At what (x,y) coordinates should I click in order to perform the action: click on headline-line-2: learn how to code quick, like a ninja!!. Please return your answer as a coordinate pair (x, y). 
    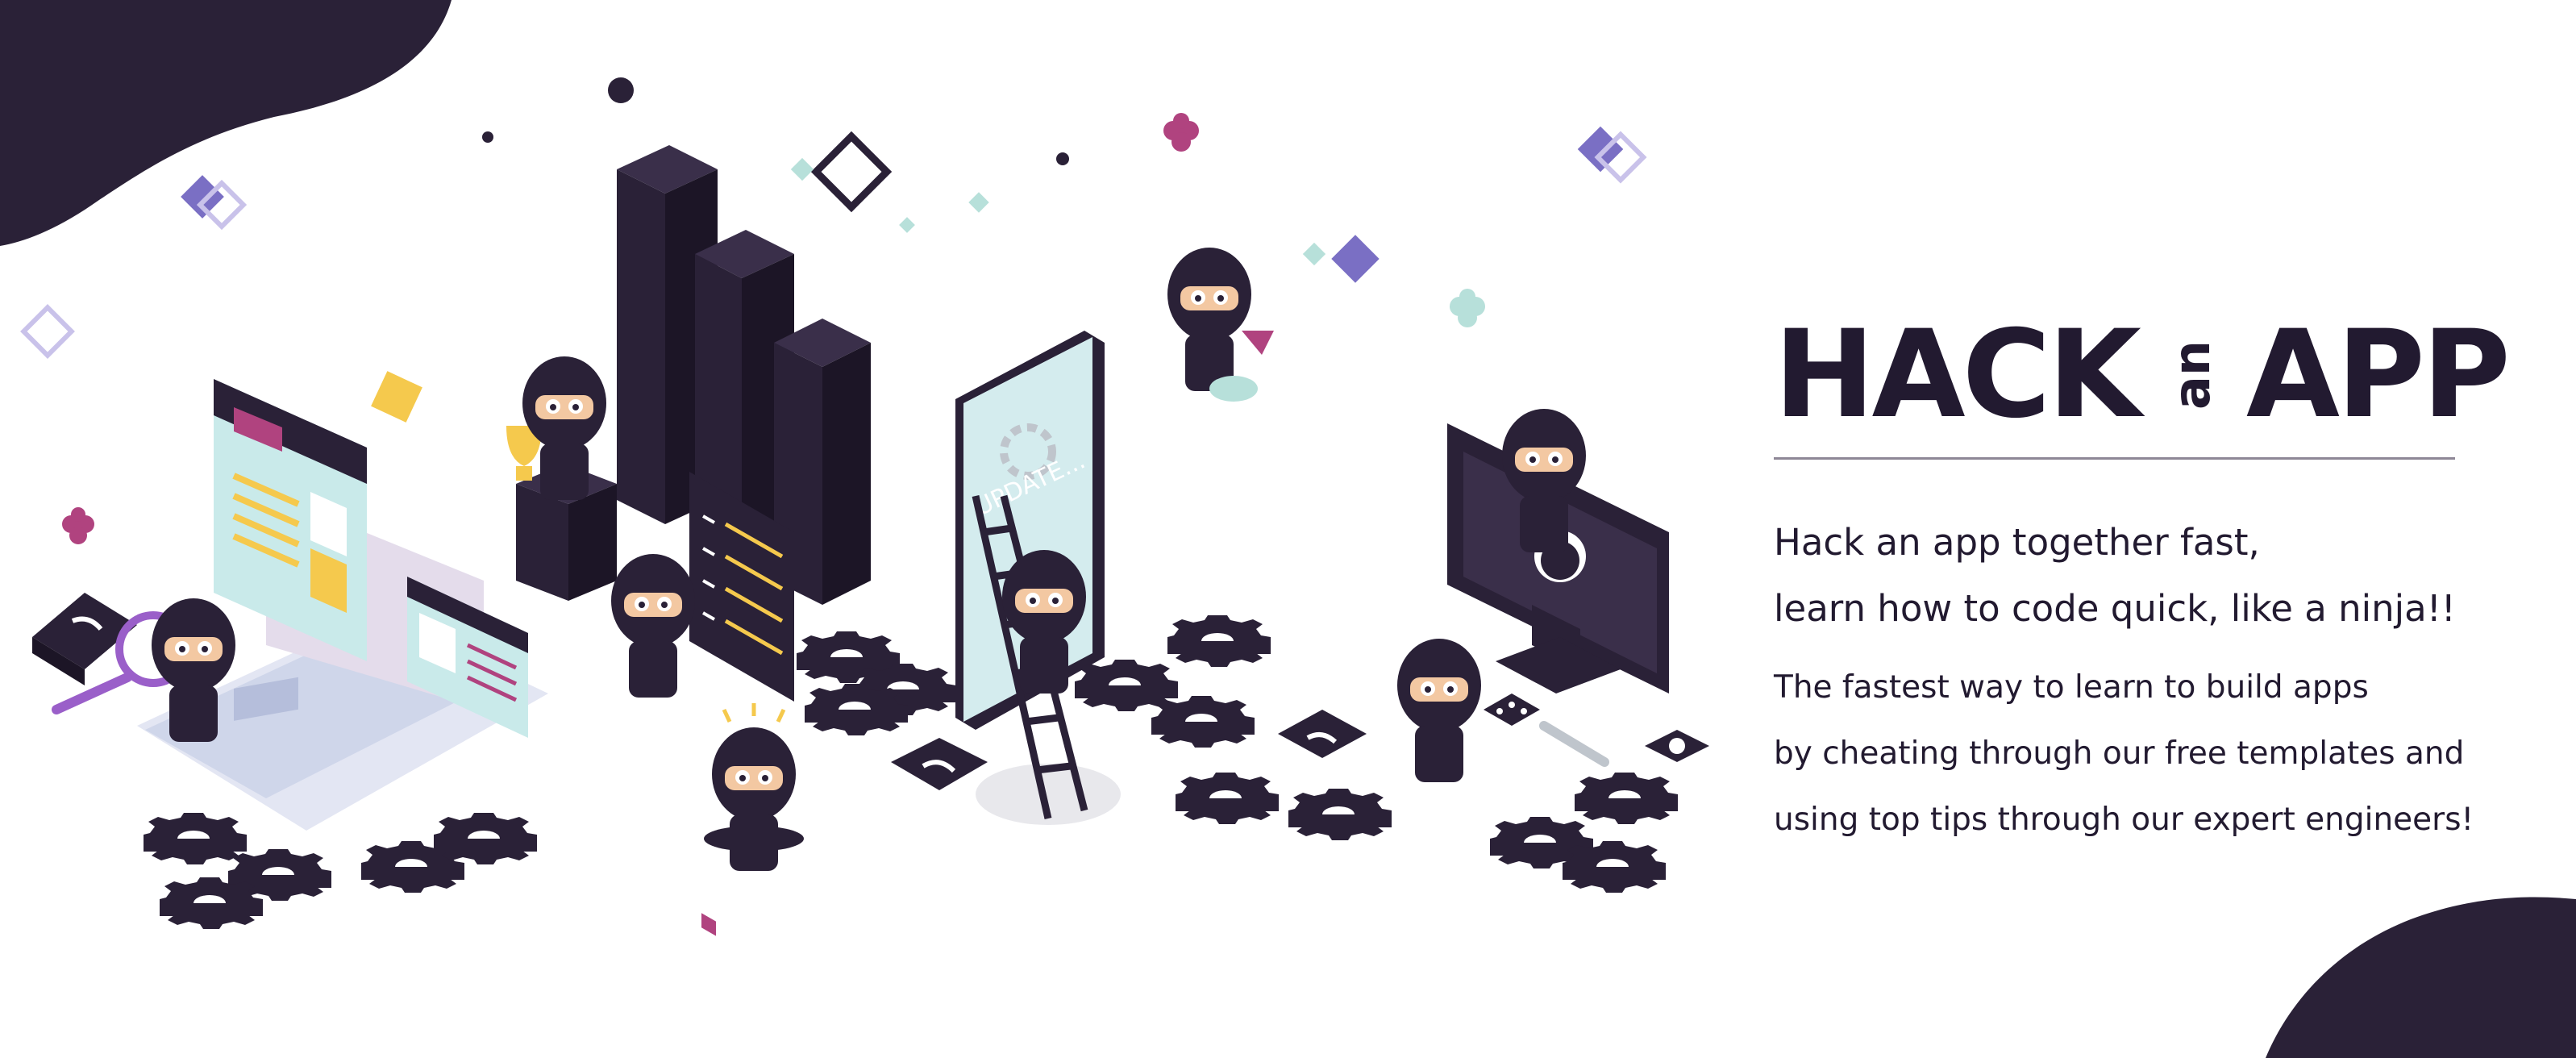
    Looking at the image, I should click on (2115, 608).